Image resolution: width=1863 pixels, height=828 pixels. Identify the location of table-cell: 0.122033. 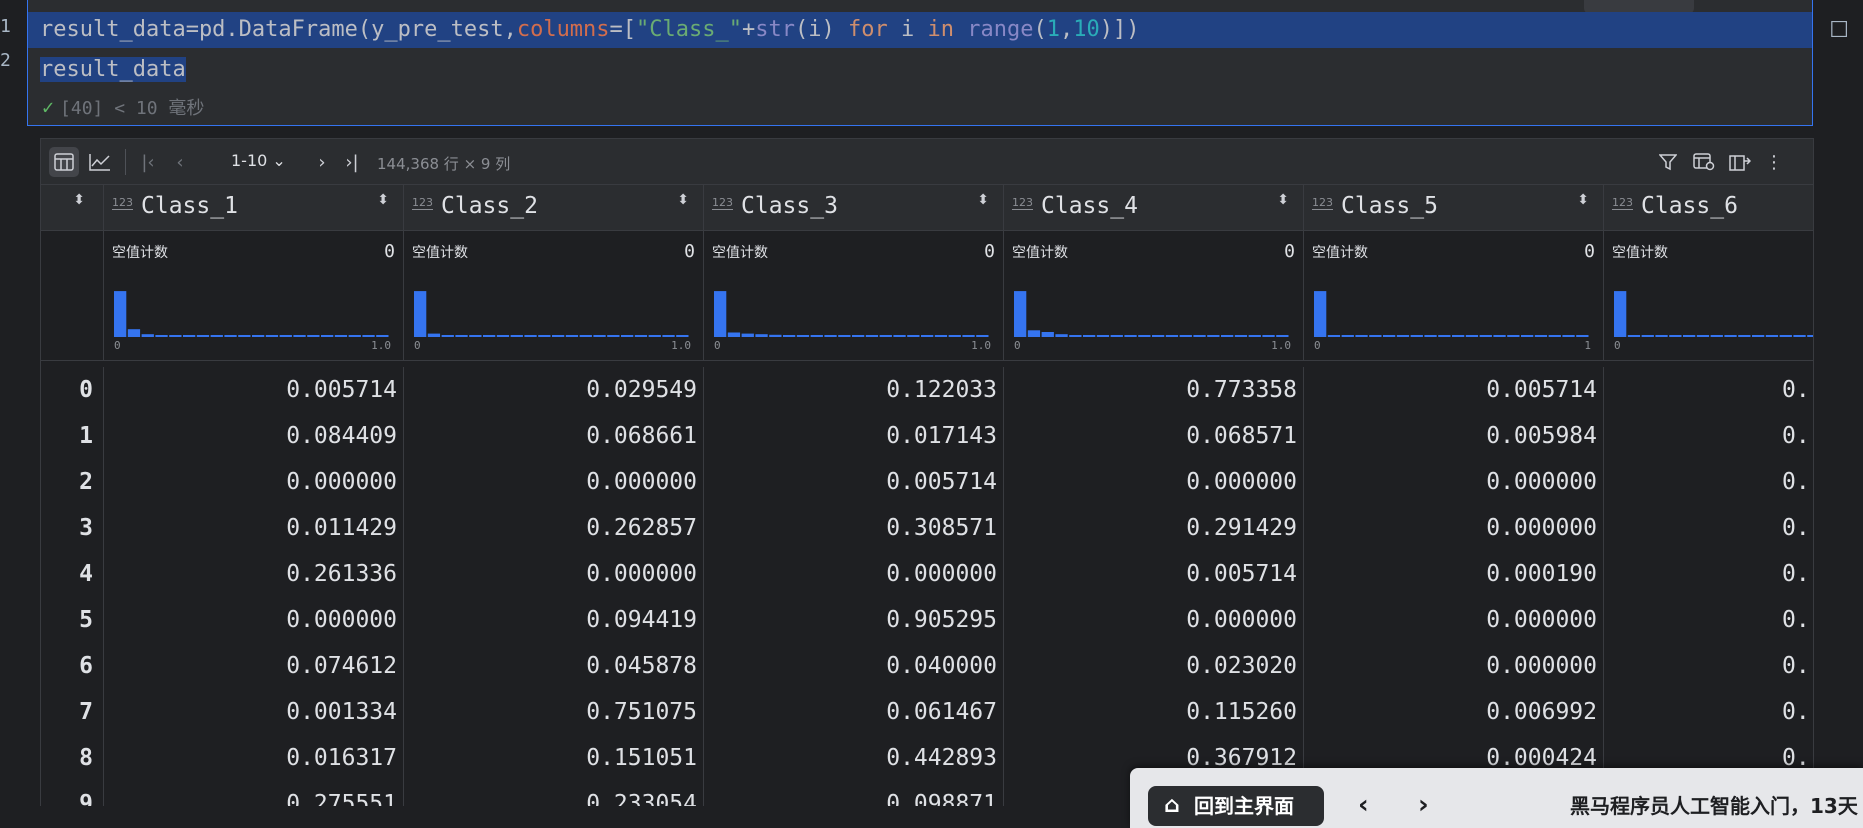
(854, 390).